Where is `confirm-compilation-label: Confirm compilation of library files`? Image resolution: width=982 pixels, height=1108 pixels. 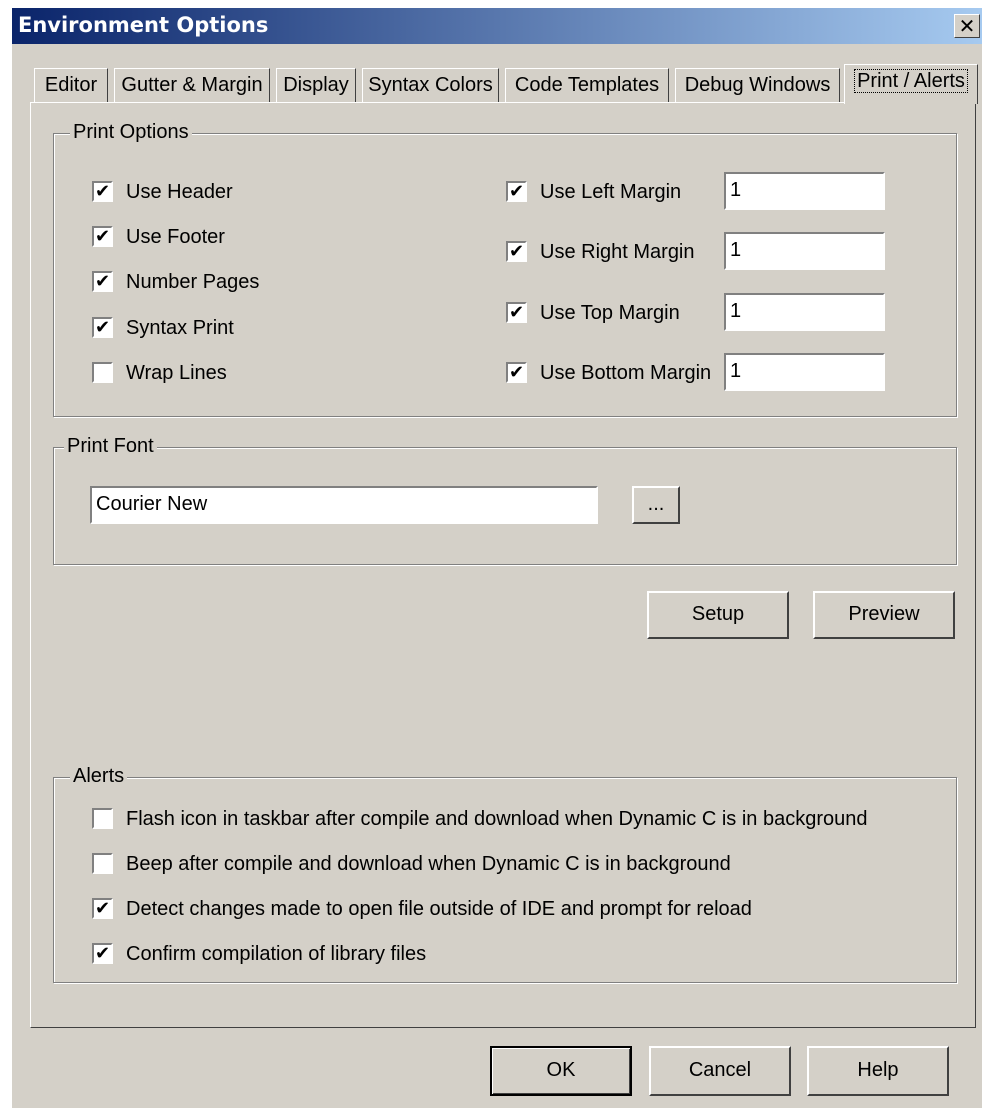 confirm-compilation-label: Confirm compilation of library files is located at coordinates (276, 954).